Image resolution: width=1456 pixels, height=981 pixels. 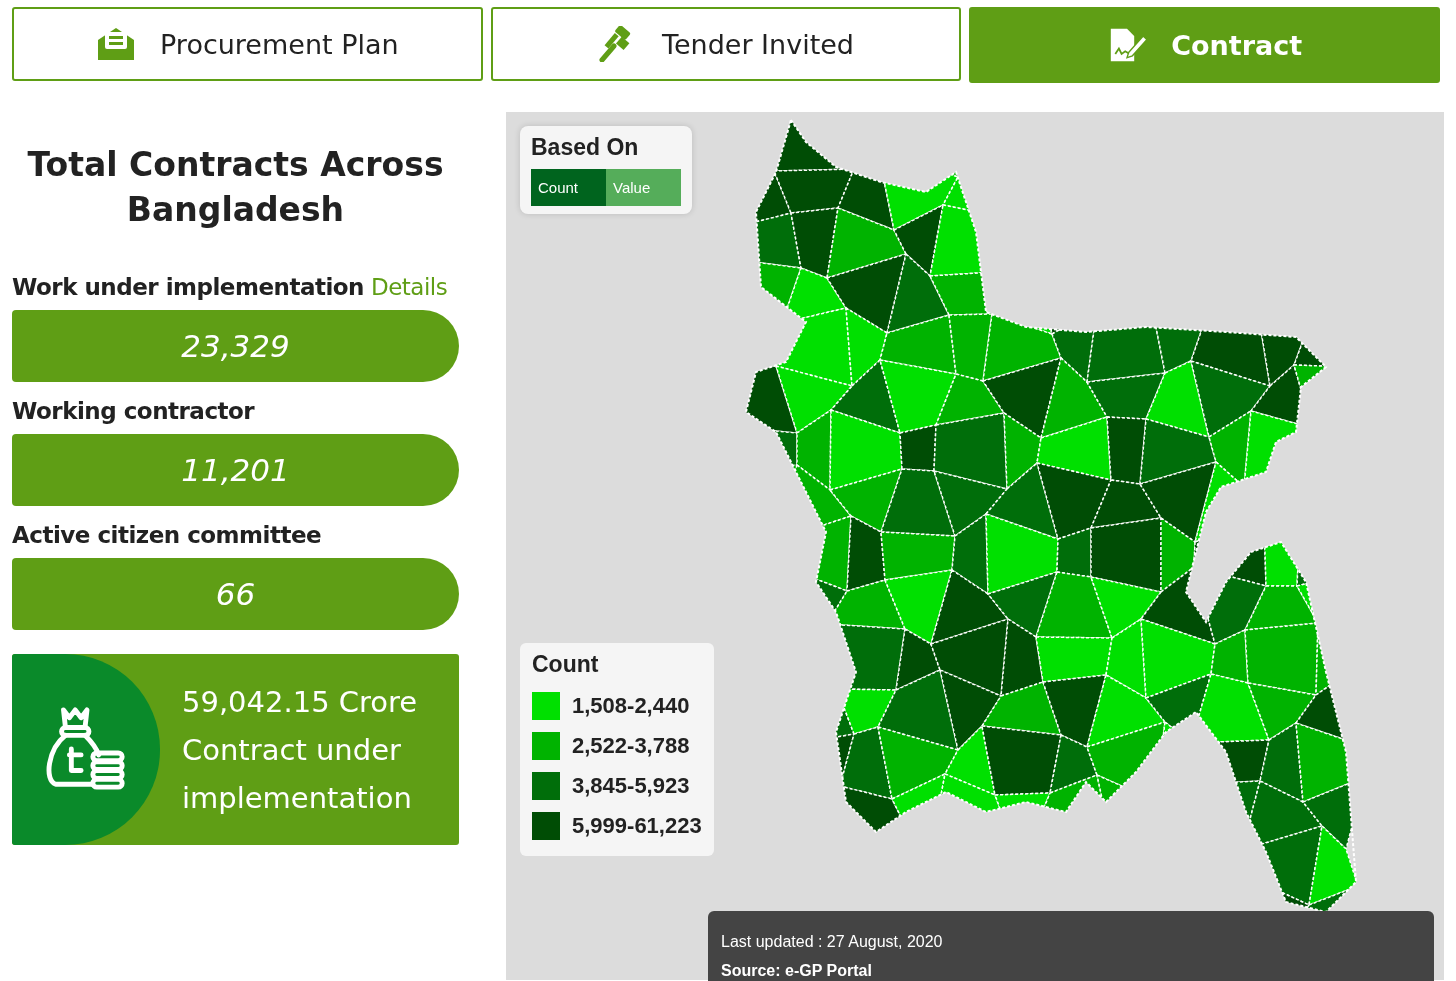 I want to click on source-text: Source: e-GP Portal, so click(x=797, y=971).